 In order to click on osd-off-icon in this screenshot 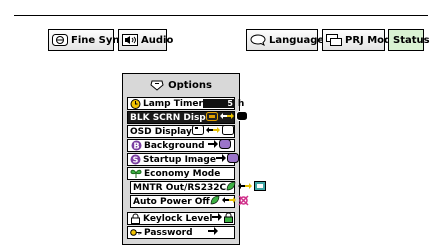, I will do `click(227, 131)`.